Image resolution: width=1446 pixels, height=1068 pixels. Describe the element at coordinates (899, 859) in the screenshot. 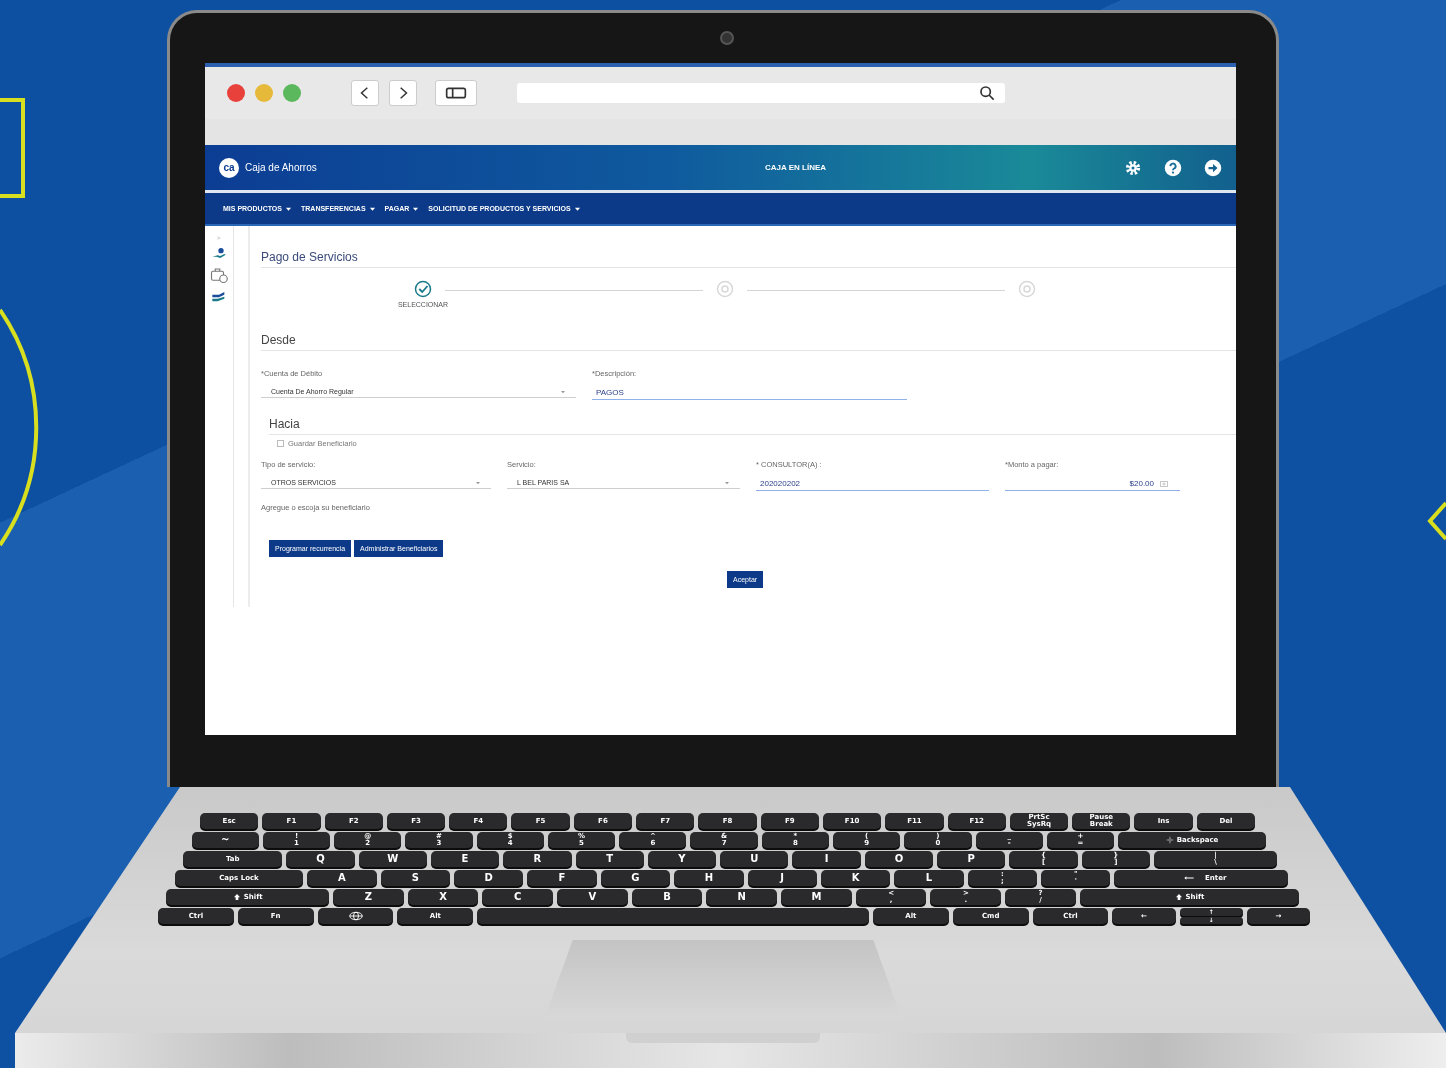

I see `keyboard-key: O` at that location.